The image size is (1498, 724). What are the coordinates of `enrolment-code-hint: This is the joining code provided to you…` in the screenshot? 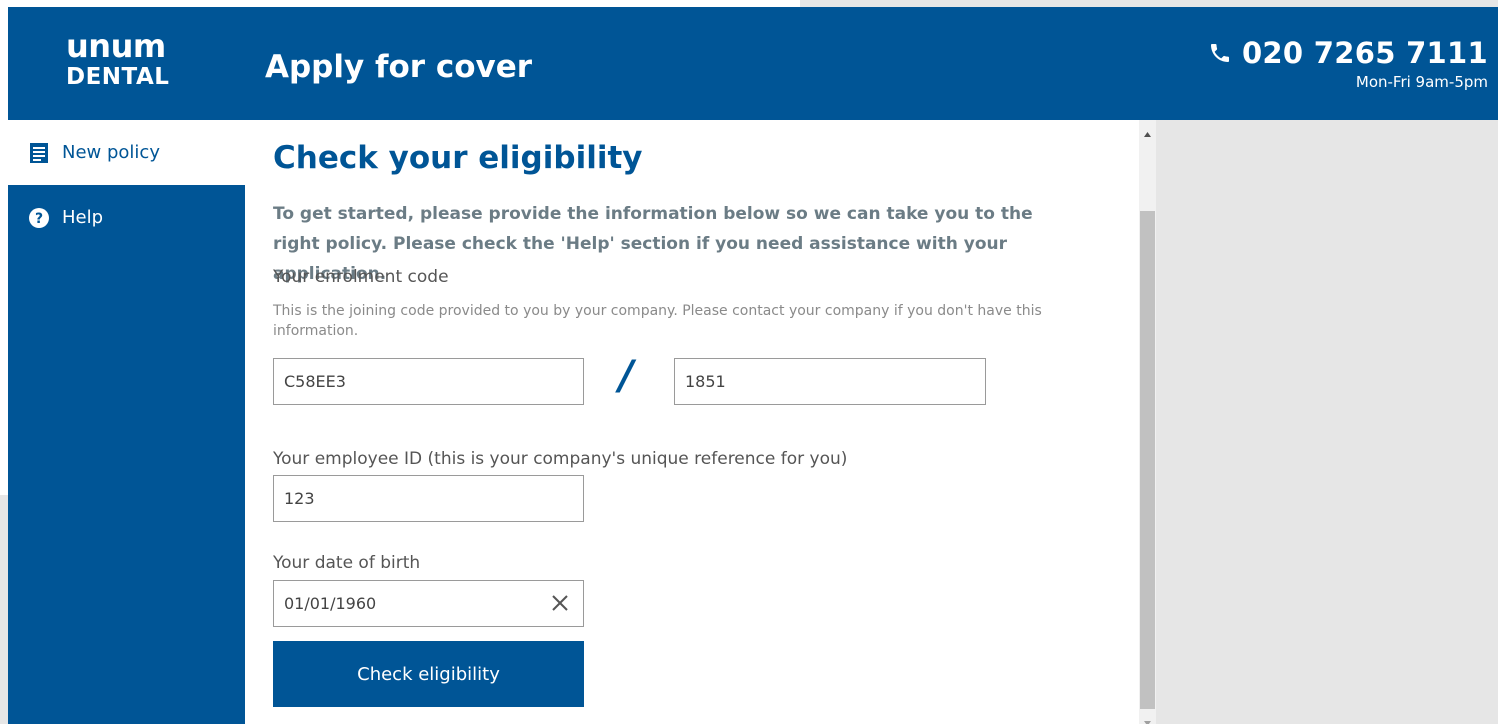 It's located at (657, 321).